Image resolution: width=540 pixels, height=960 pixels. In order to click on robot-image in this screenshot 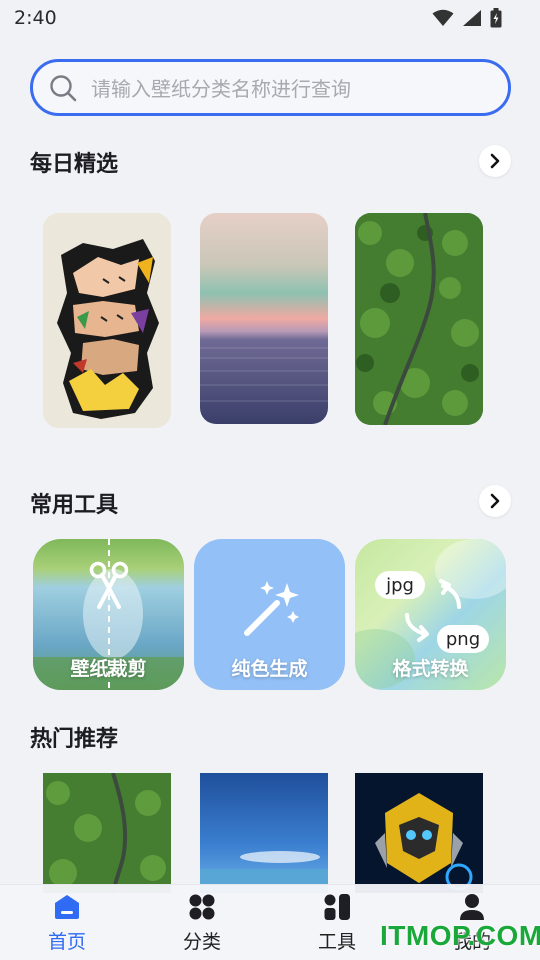, I will do `click(419, 833)`.